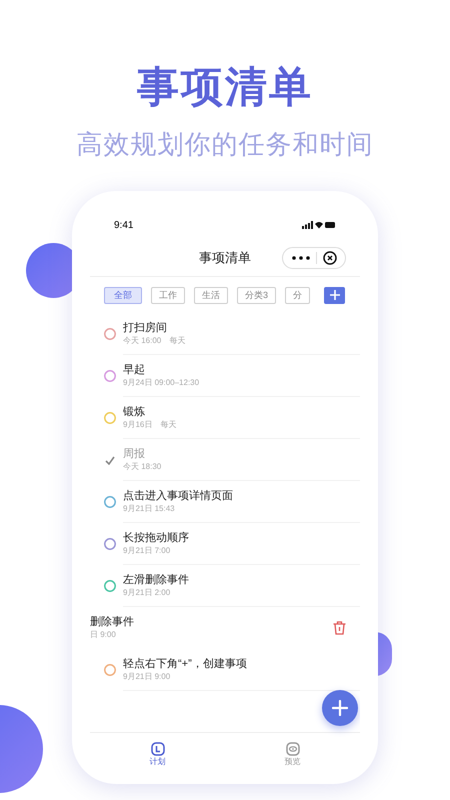 The width and height of the screenshot is (450, 800). What do you see at coordinates (134, 370) in the screenshot?
I see `task-title: 早起` at bounding box center [134, 370].